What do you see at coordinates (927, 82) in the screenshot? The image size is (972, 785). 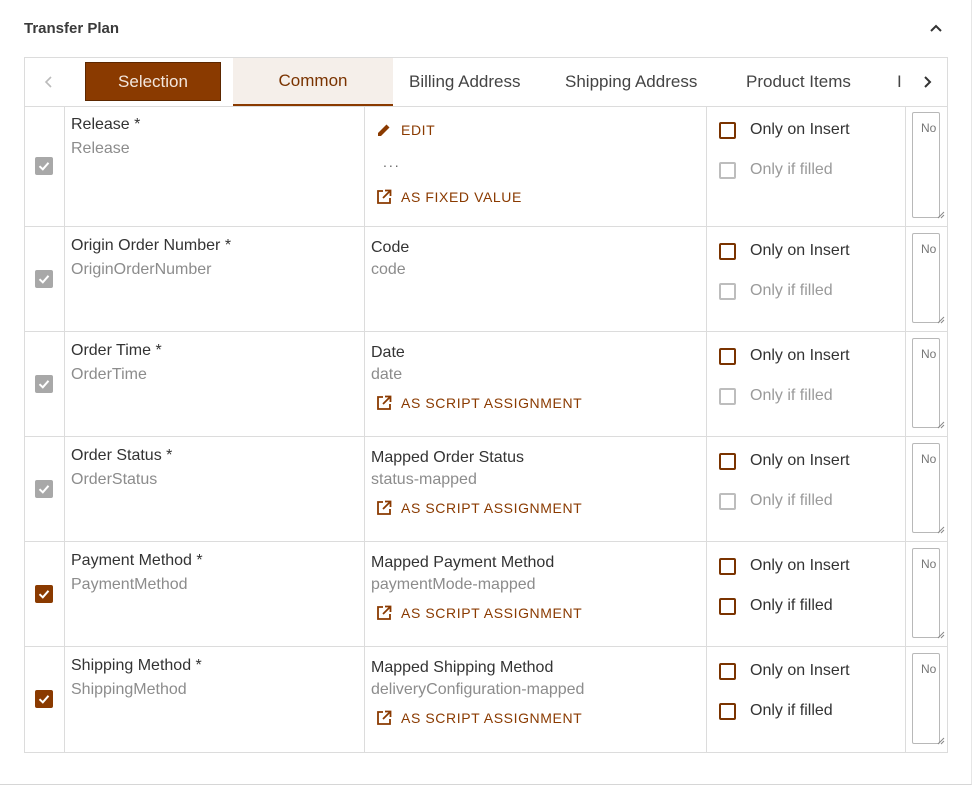 I see `tab-scroll-right-button` at bounding box center [927, 82].